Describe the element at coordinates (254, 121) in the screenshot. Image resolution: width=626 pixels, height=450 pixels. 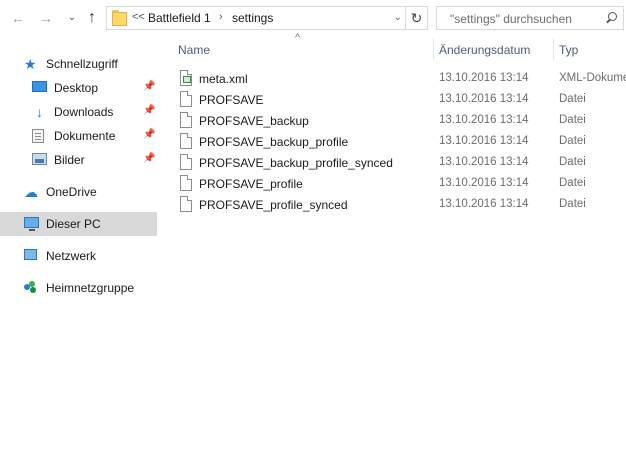
I see `file-name: PROFSAVE_backup` at that location.